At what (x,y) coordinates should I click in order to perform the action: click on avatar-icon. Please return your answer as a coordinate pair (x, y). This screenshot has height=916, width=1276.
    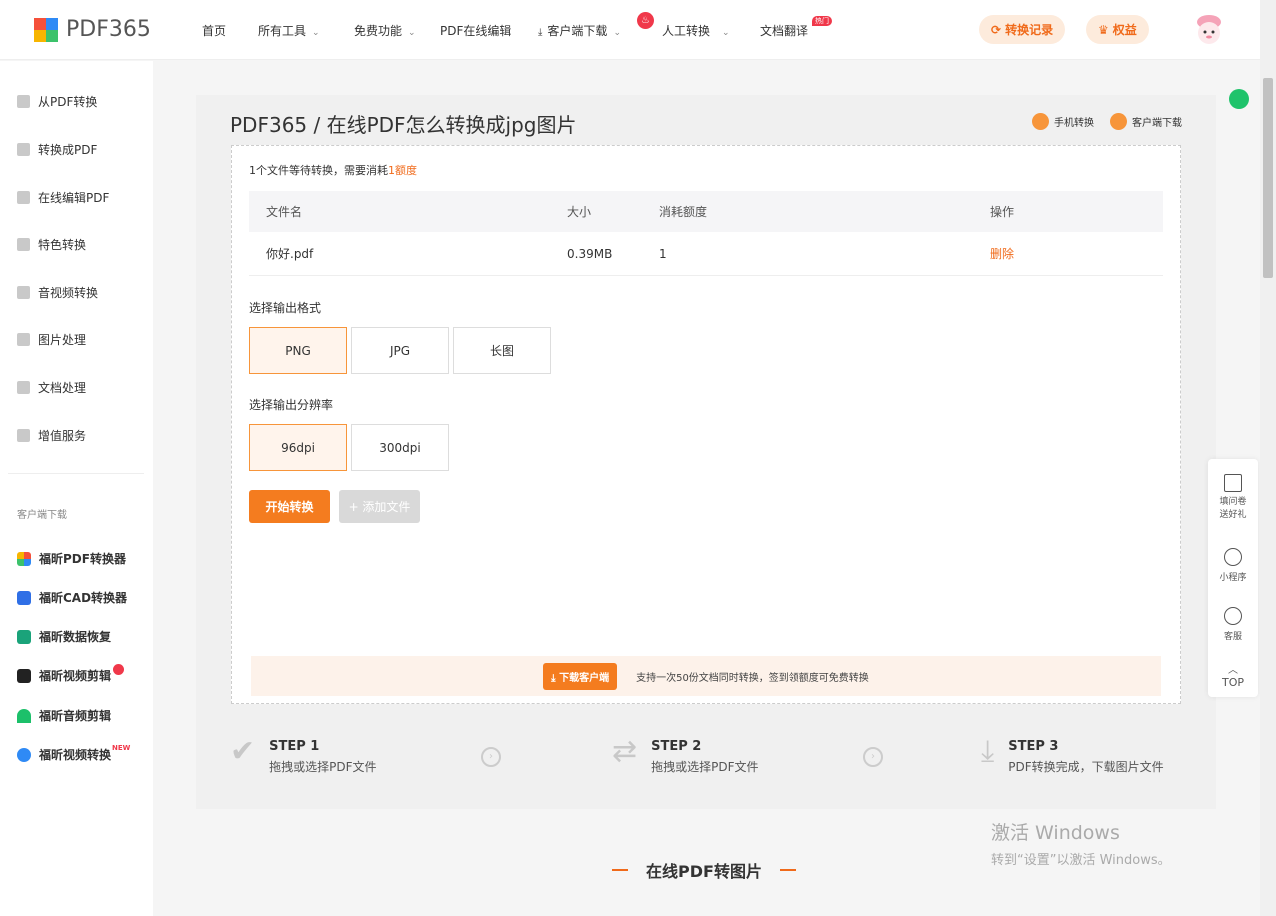
    Looking at the image, I should click on (1209, 29).